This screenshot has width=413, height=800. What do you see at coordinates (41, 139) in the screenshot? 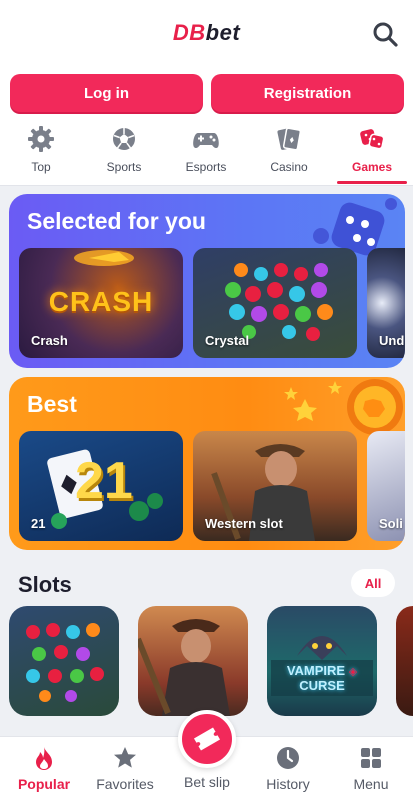
I see `gear-icon` at bounding box center [41, 139].